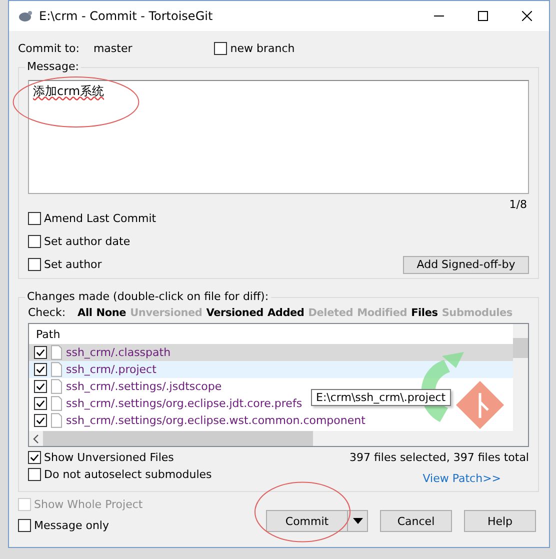 This screenshot has height=559, width=556. I want to click on file-row: ssh_crm/.settings/org.eclipse.wst.common.component, so click(199, 420).